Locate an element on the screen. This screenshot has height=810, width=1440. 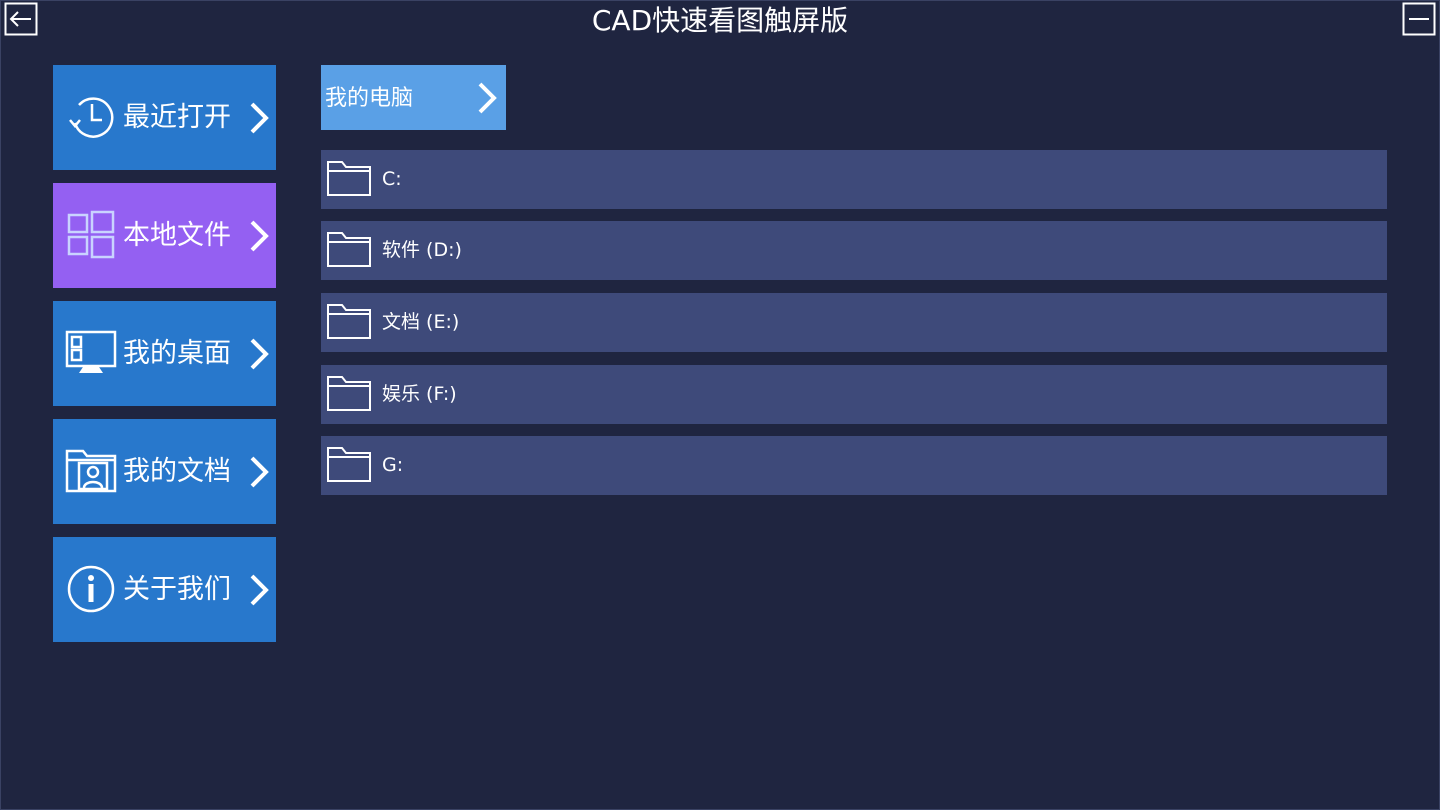
drive-row-d: 软件 (D:) is located at coordinates (854, 250).